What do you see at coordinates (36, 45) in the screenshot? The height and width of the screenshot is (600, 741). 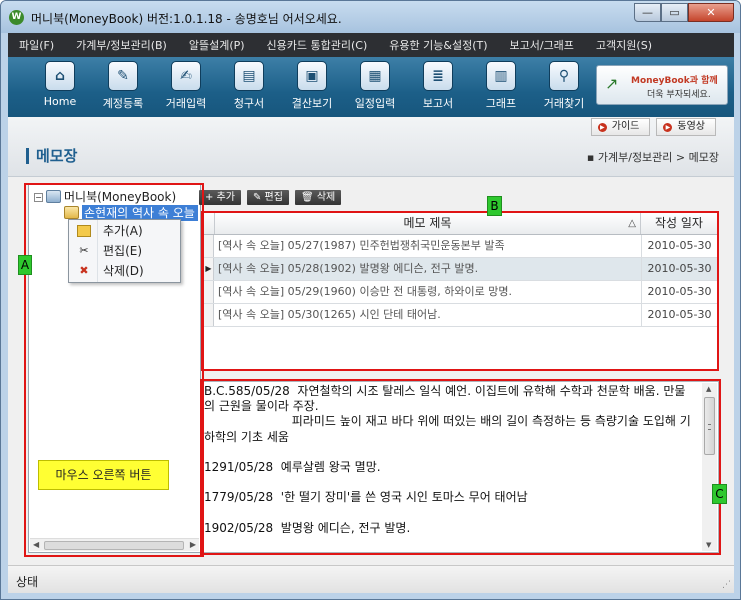 I see `menu-file: 파일(F)` at bounding box center [36, 45].